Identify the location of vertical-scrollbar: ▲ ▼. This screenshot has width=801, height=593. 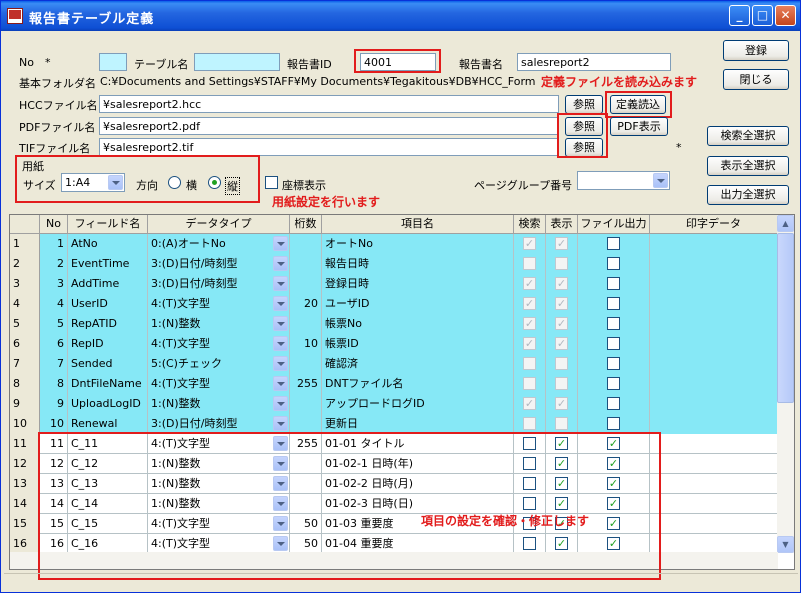
(785, 384).